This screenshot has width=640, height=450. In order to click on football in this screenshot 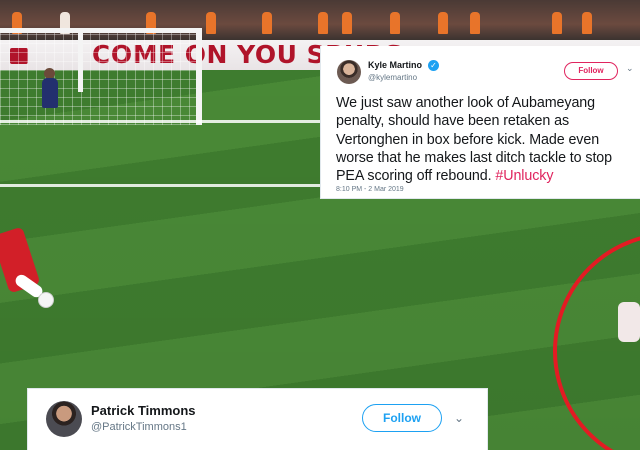, I will do `click(46, 300)`.